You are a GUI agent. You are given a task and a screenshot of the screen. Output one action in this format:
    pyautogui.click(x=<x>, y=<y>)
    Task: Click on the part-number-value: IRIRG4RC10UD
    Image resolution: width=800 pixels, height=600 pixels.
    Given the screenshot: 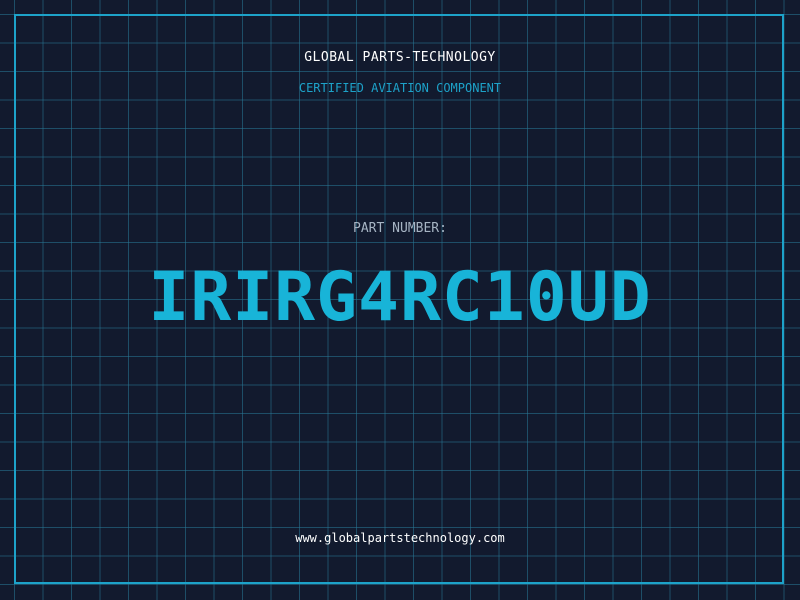 What is the action you would take?
    pyautogui.click(x=400, y=297)
    